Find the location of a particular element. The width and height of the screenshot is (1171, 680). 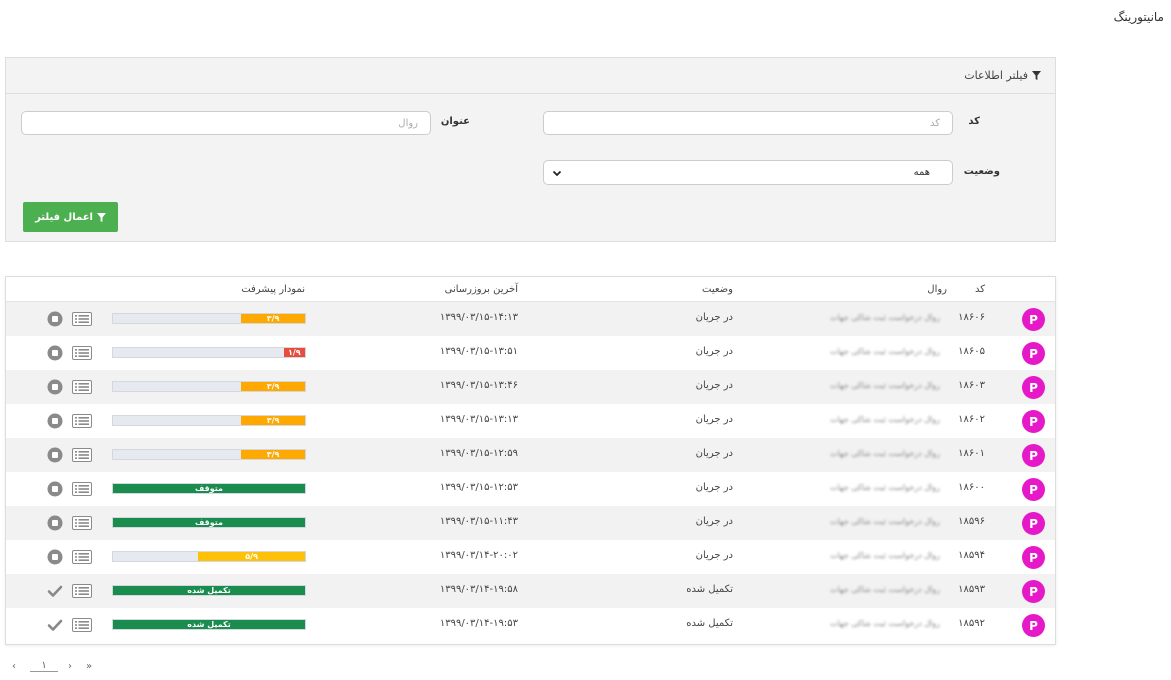

status-select: همه is located at coordinates (748, 172).